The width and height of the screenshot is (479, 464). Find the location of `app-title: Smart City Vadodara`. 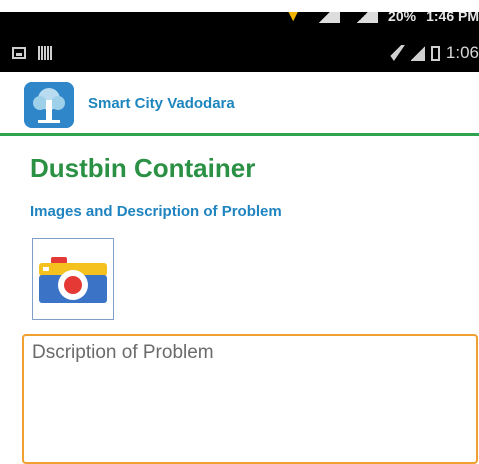

app-title: Smart City Vadodara is located at coordinates (161, 103).